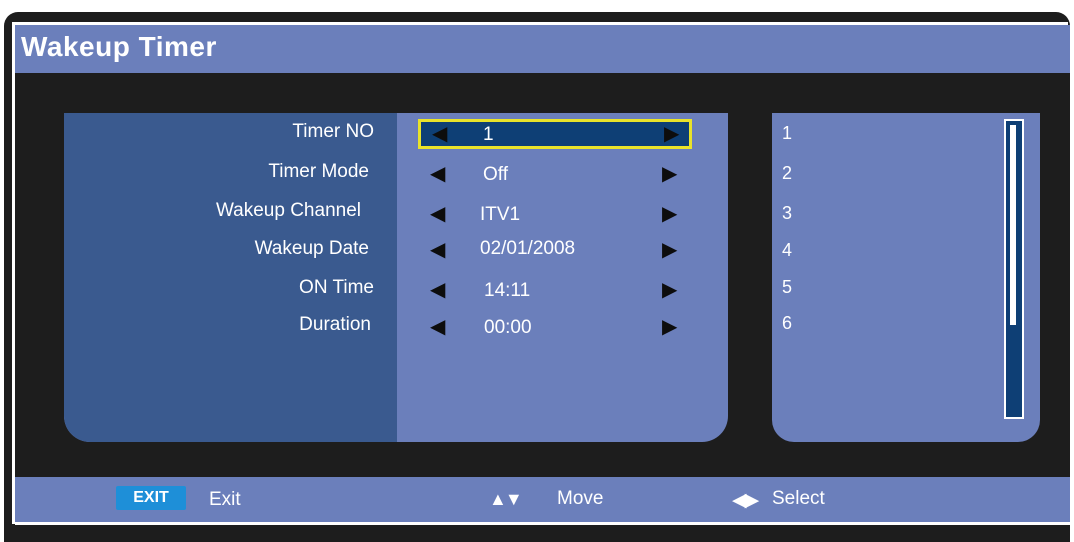 The width and height of the screenshot is (1074, 542). What do you see at coordinates (336, 287) in the screenshot?
I see `on-time-label: ON Time` at bounding box center [336, 287].